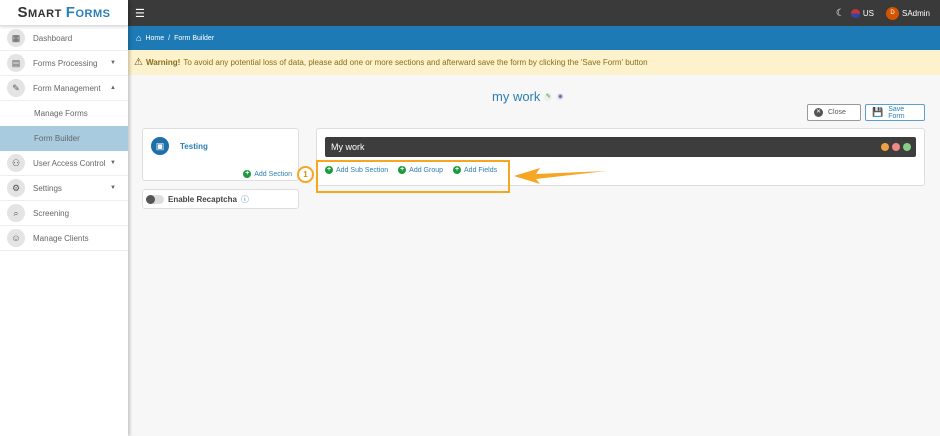  Describe the element at coordinates (140, 13) in the screenshot. I see `hamburger-menu-icon: ☰` at that location.